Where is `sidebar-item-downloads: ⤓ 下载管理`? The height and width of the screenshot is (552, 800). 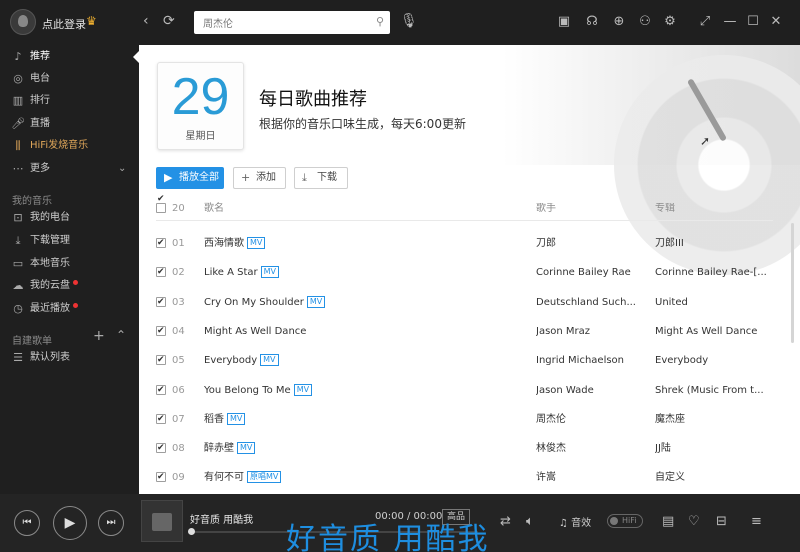 sidebar-item-downloads: ⤓ 下载管理 is located at coordinates (69, 241).